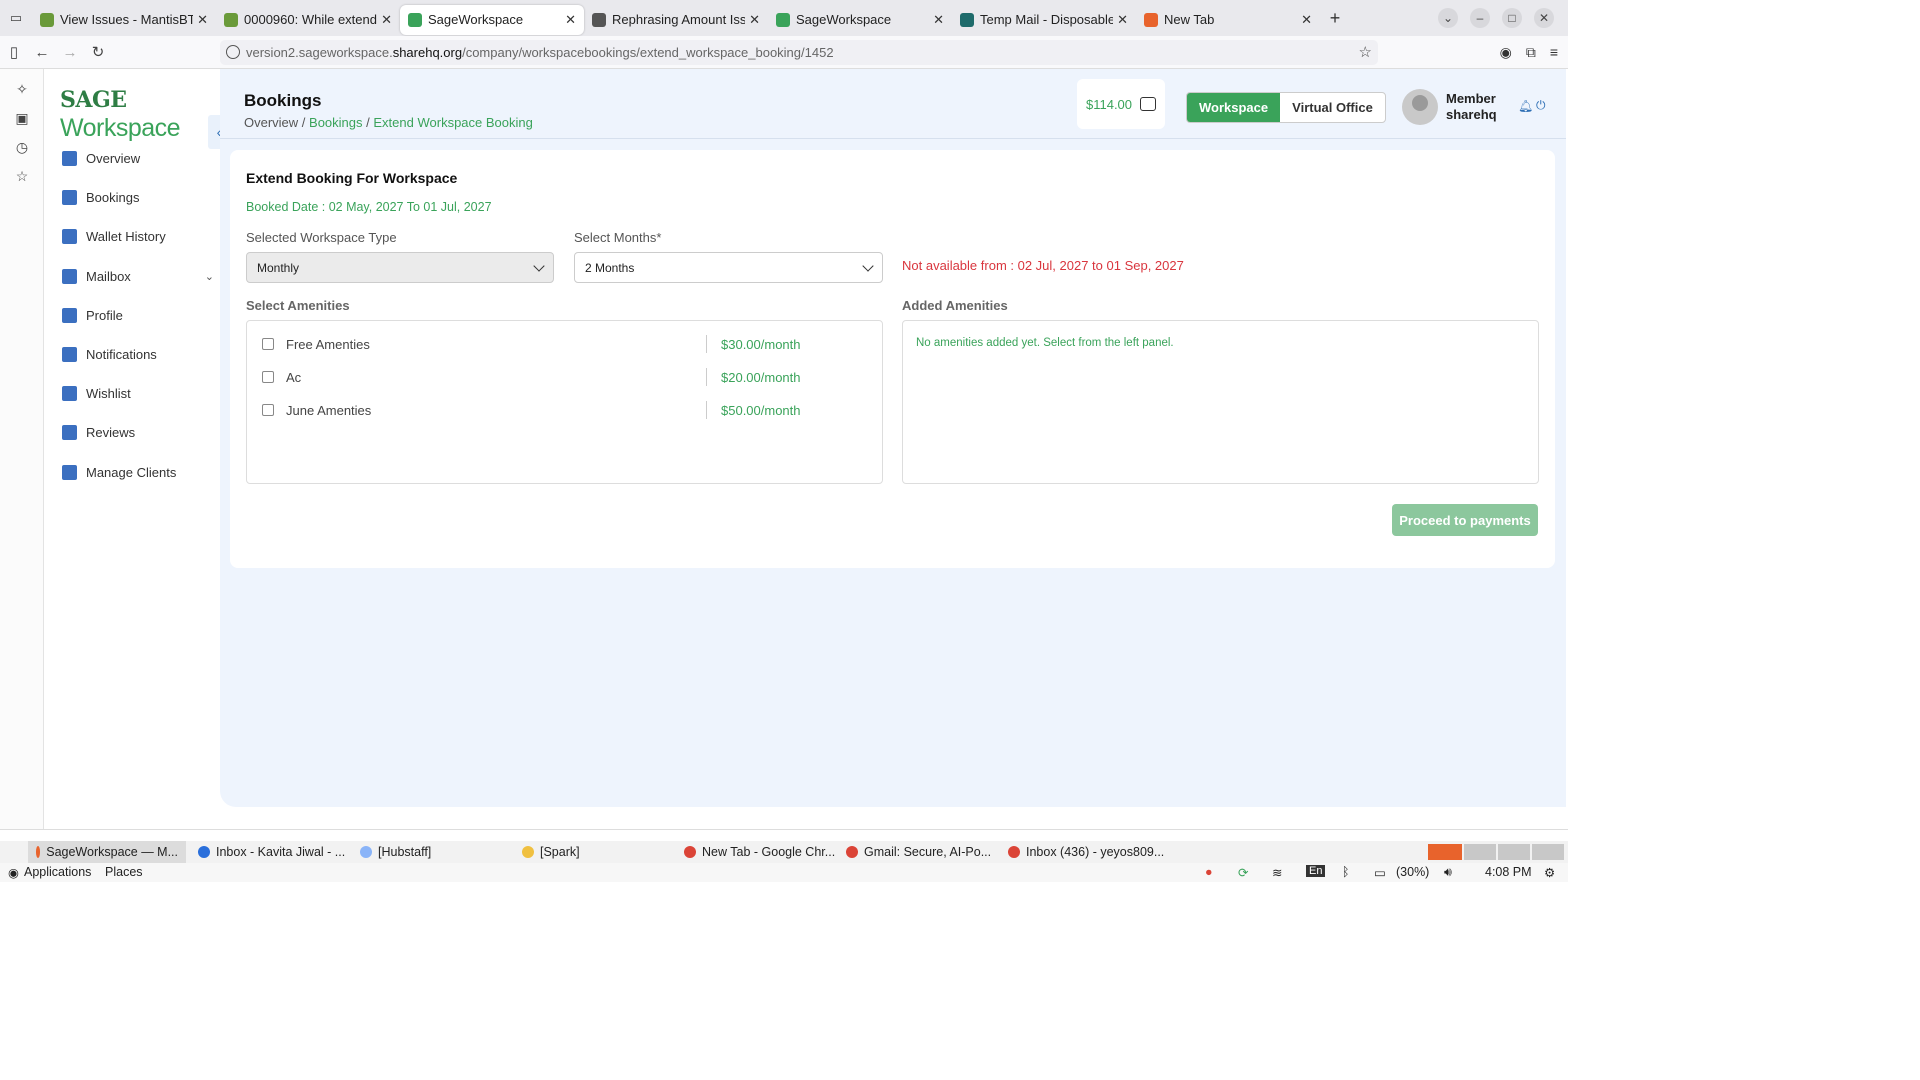 Image resolution: width=1920 pixels, height=1080 pixels. I want to click on browser-tab: SageWorkspace ✕, so click(860, 20).